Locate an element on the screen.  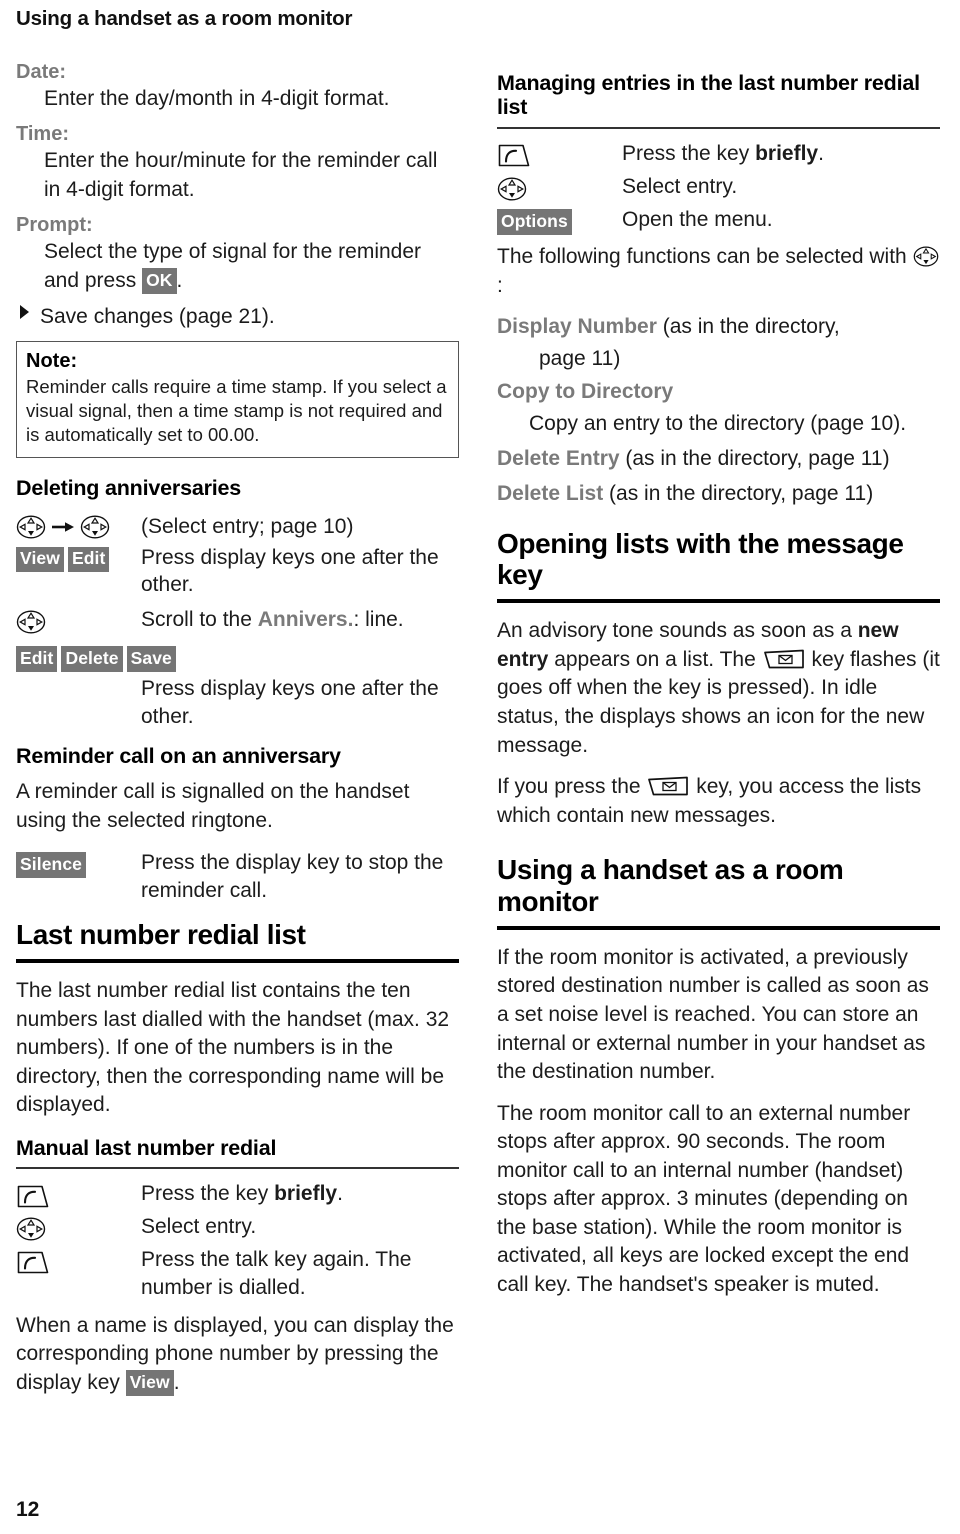
function-copy-to-directory: Copy to Directory is located at coordinates (718, 392).